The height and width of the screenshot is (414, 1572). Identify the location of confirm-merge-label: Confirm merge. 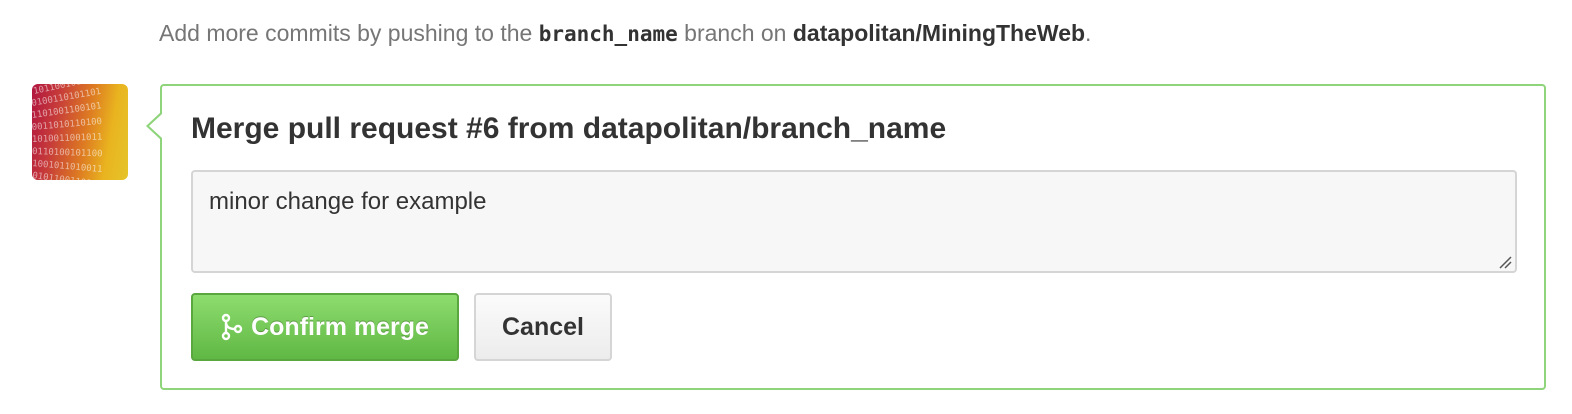
(340, 326).